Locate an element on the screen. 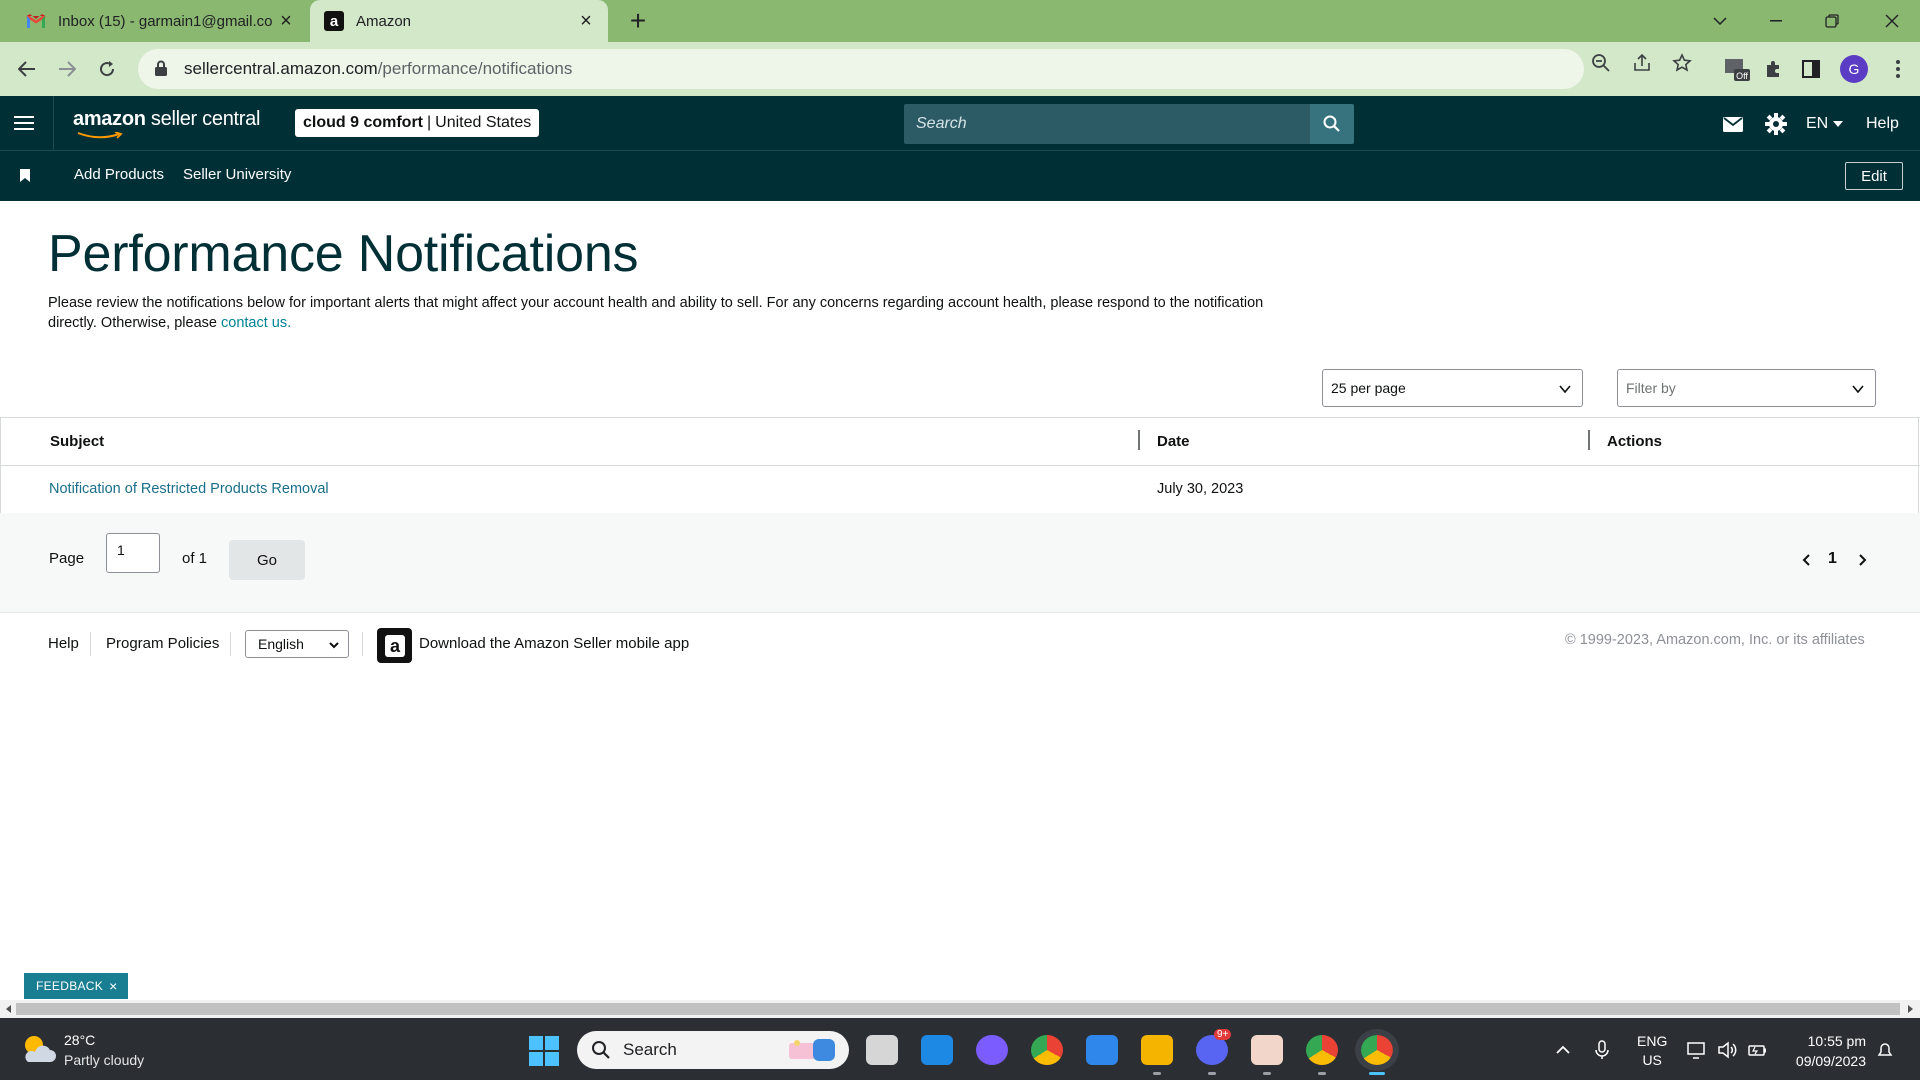 The width and height of the screenshot is (1920, 1080). go-button: Go is located at coordinates (267, 560).